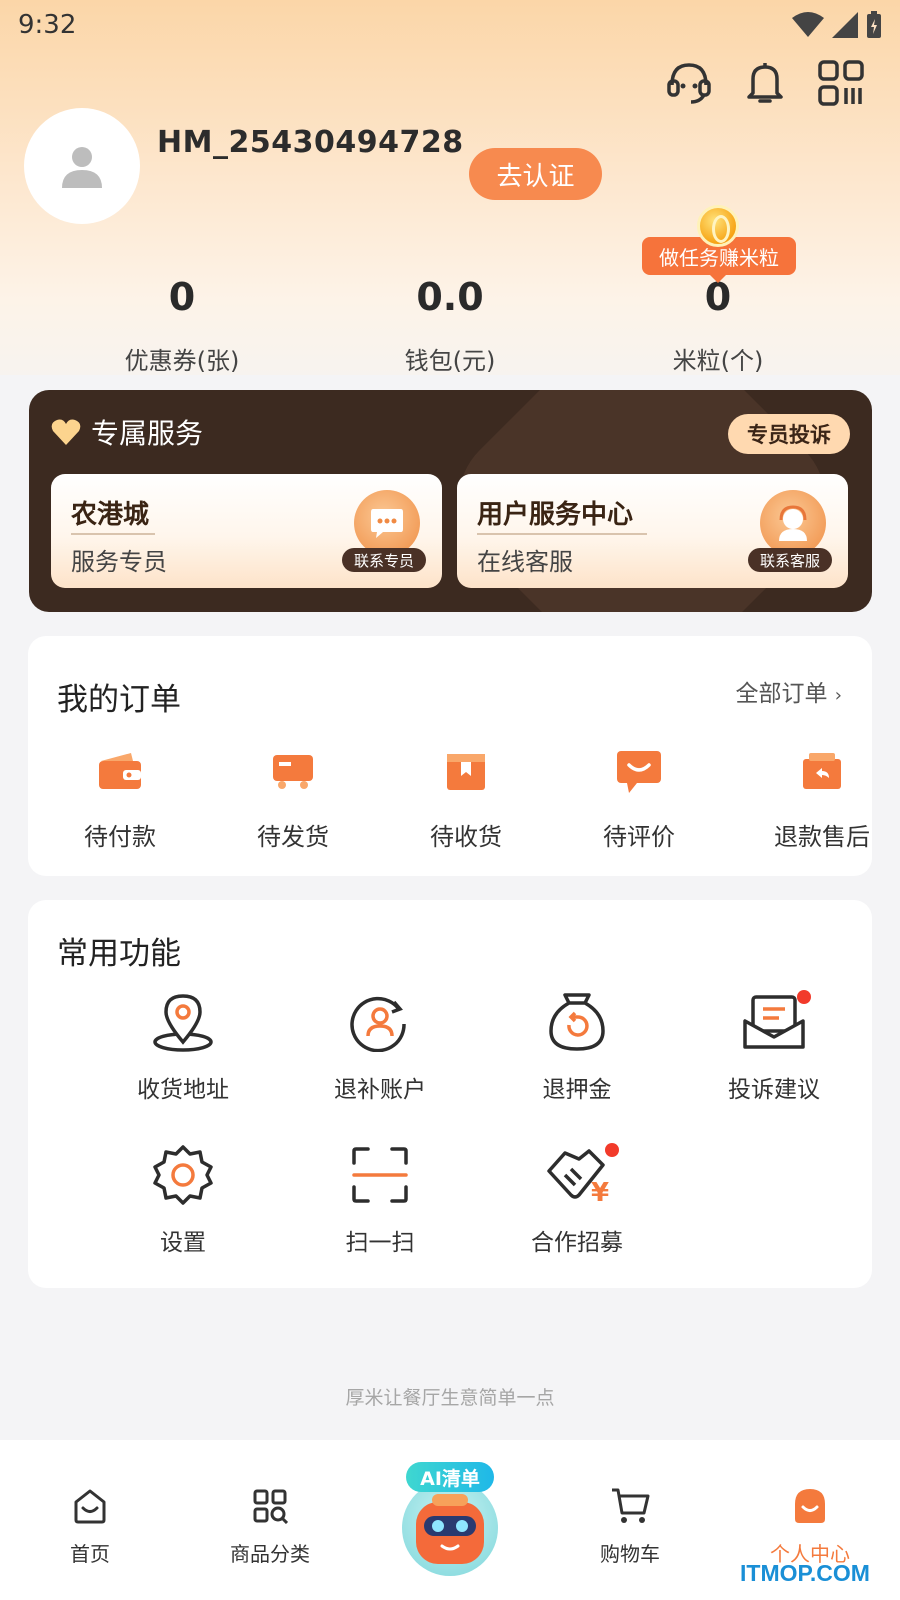 The image size is (900, 1600). Describe the element at coordinates (119, 700) in the screenshot. I see `orders-title: 我的订单` at that location.